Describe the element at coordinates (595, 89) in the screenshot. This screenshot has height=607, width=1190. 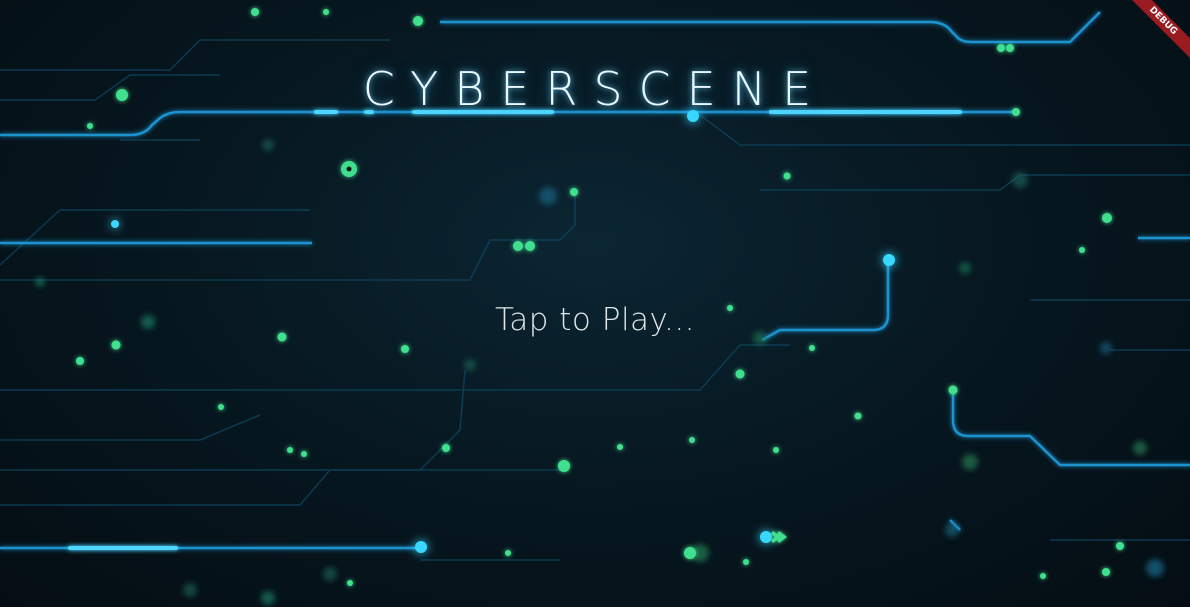
I see `game-title: CYBERSCENE` at that location.